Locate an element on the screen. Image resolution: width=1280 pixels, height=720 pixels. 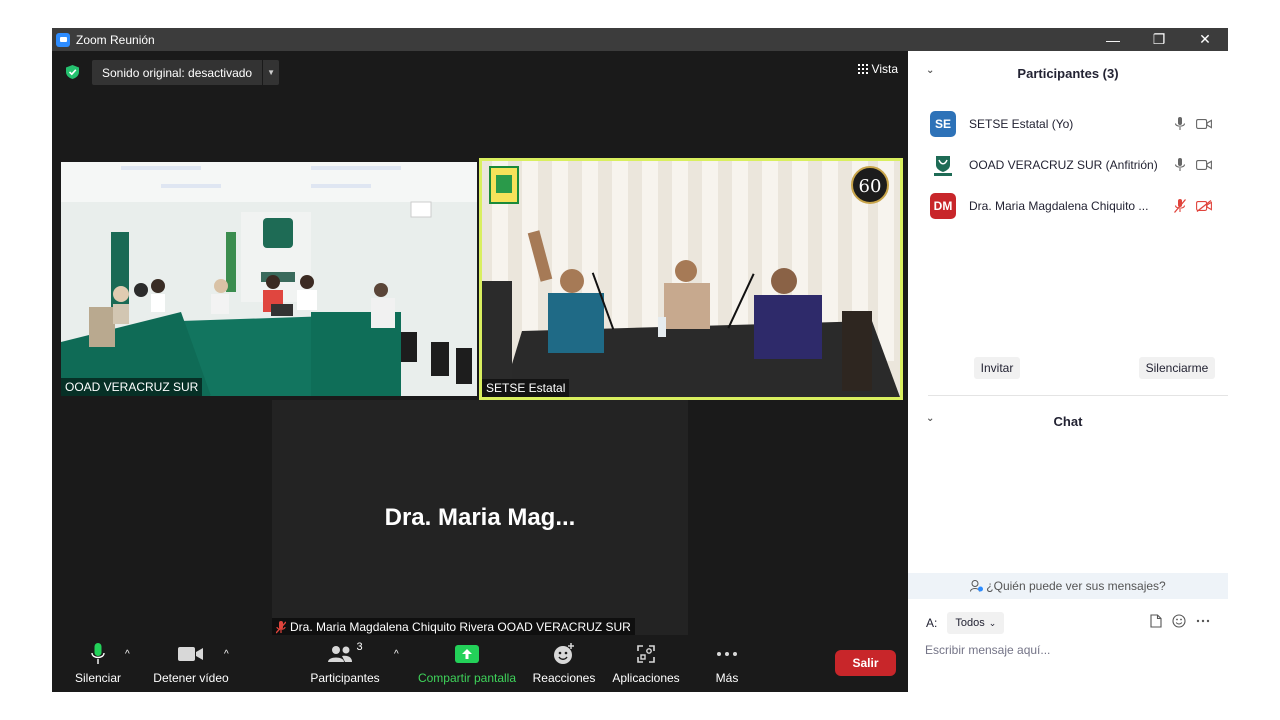
participant-row: SE SETSE Estatal (Yo) is located at coordinates (1068, 123).